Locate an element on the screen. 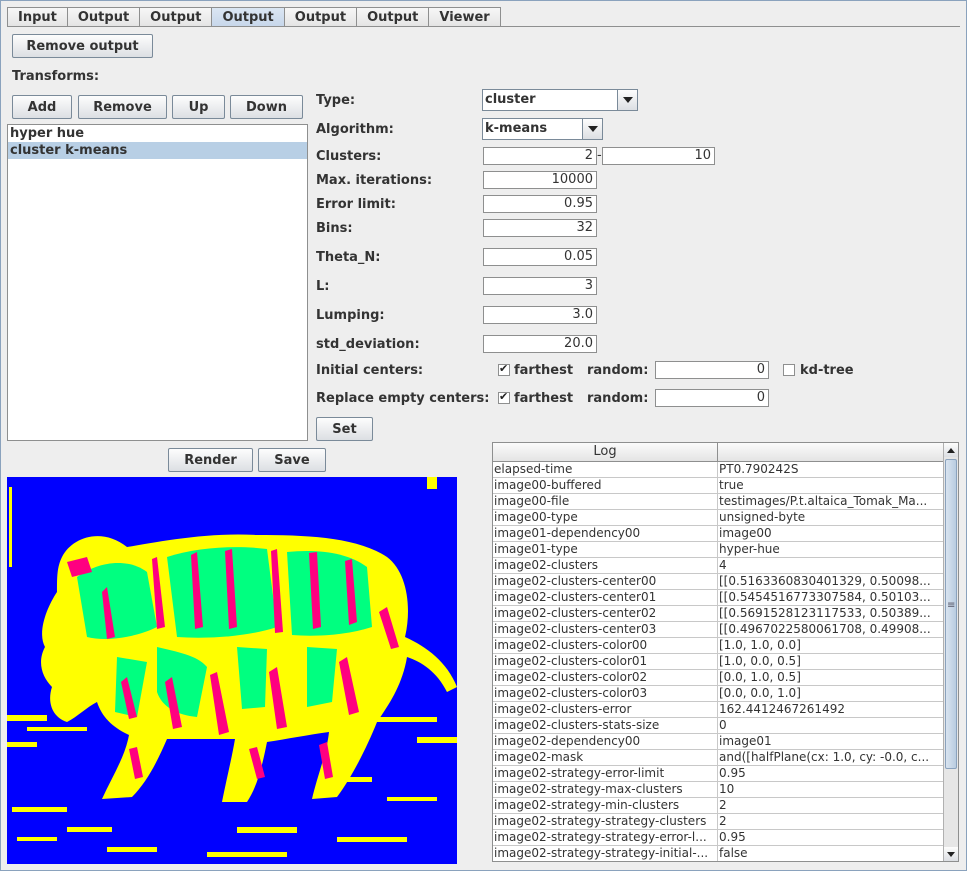 This screenshot has height=871, width=967. remove-output-button: Remove output is located at coordinates (82, 46).